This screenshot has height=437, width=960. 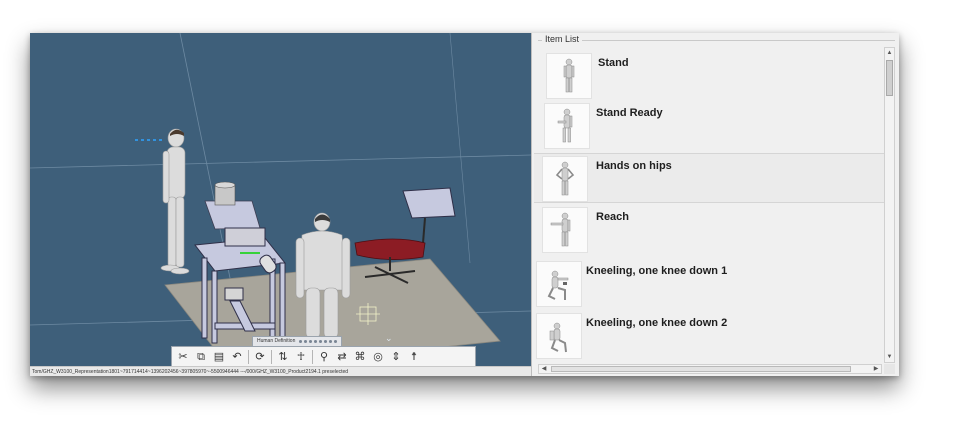 I want to click on list-item-label: Kneeling, one knee down 2, so click(x=657, y=323).